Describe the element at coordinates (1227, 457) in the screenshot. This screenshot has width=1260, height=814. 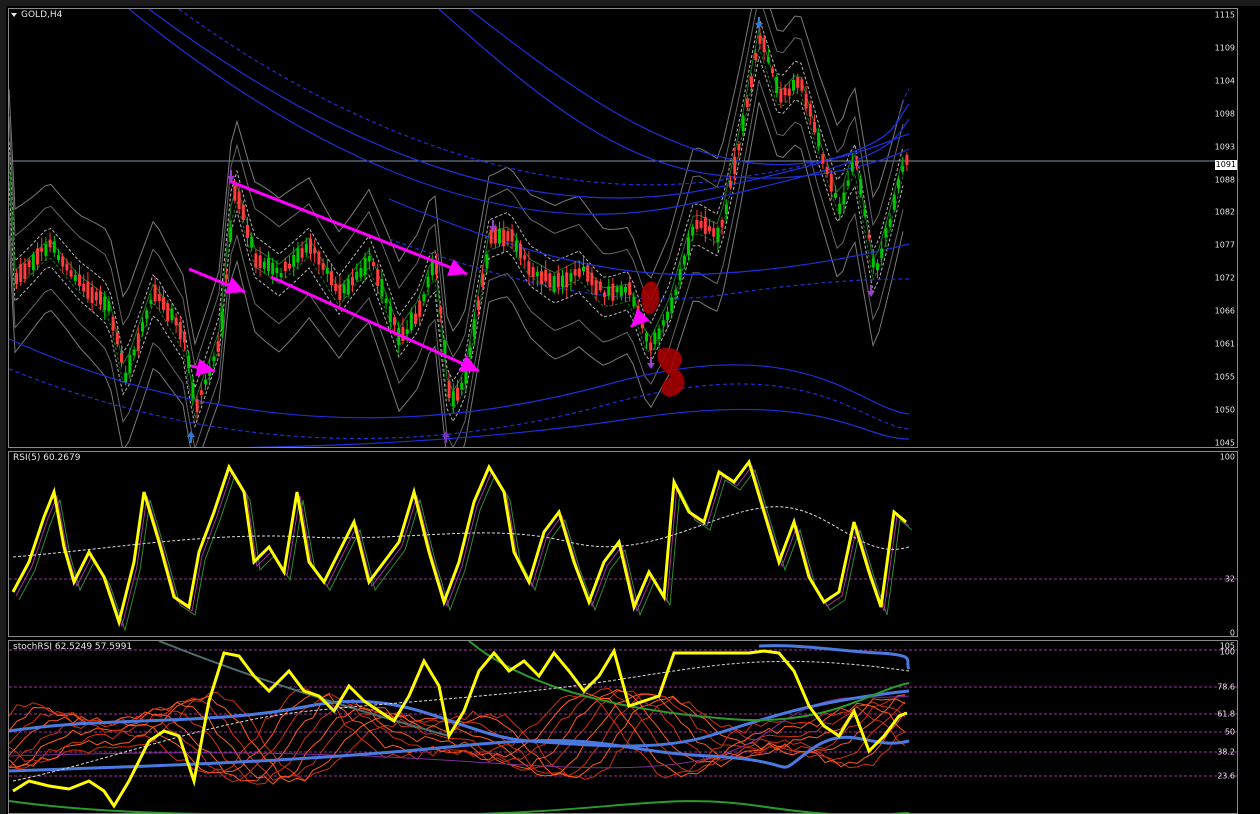
I see `rsi-axis-tick: 100` at that location.